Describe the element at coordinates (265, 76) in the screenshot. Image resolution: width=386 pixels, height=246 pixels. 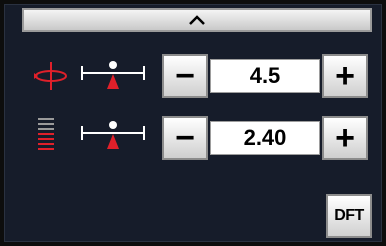
I see `row1-value-field: 4.5` at that location.